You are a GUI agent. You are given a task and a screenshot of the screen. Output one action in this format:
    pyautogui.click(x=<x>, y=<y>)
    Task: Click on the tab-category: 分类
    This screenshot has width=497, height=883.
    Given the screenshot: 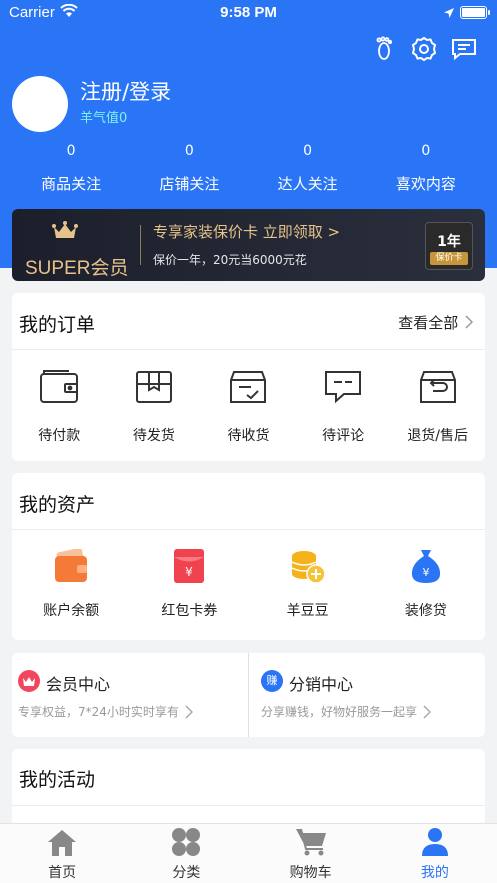 What is the action you would take?
    pyautogui.click(x=186, y=853)
    